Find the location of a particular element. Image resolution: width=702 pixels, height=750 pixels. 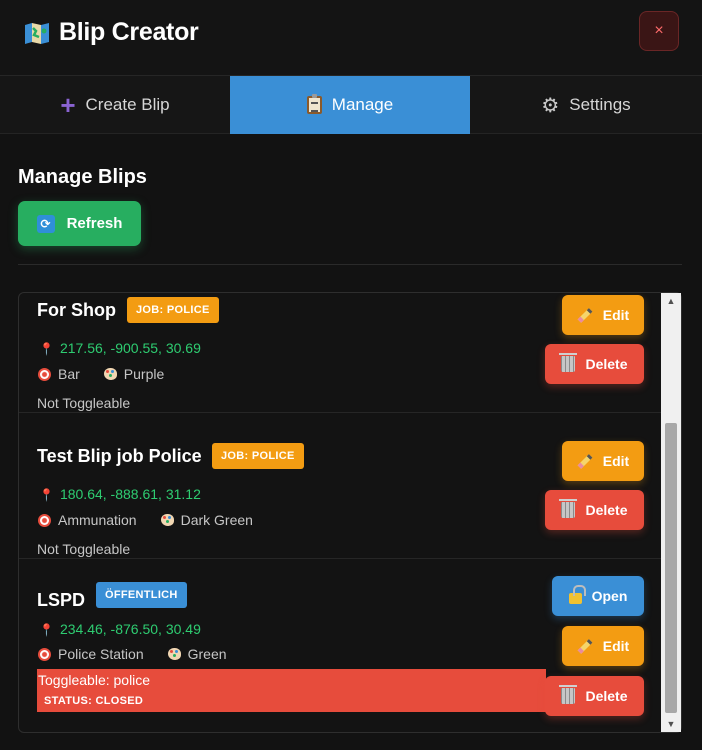

page-title: Manage Blips is located at coordinates (82, 177).